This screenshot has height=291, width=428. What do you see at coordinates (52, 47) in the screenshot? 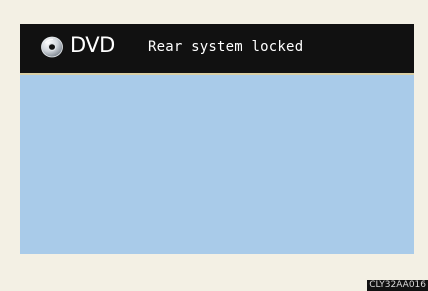
I see `disc-icon` at bounding box center [52, 47].